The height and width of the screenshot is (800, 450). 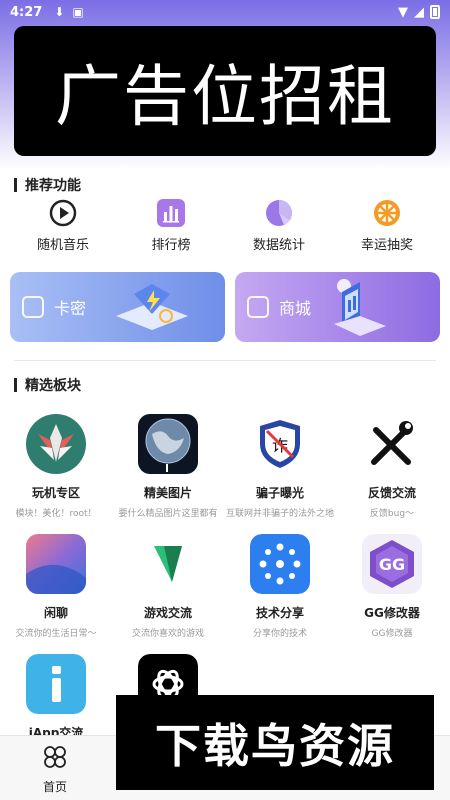 I want to click on feature-random-music: 随机音乐, so click(x=63, y=225).